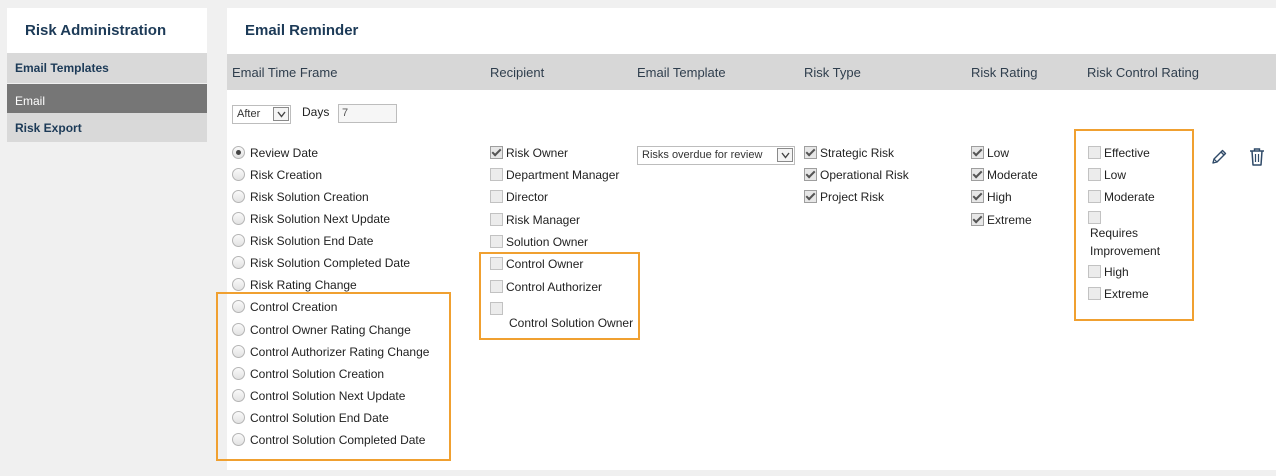  Describe the element at coordinates (977, 174) in the screenshot. I see `risk-rating-moderate-checkbox` at that location.